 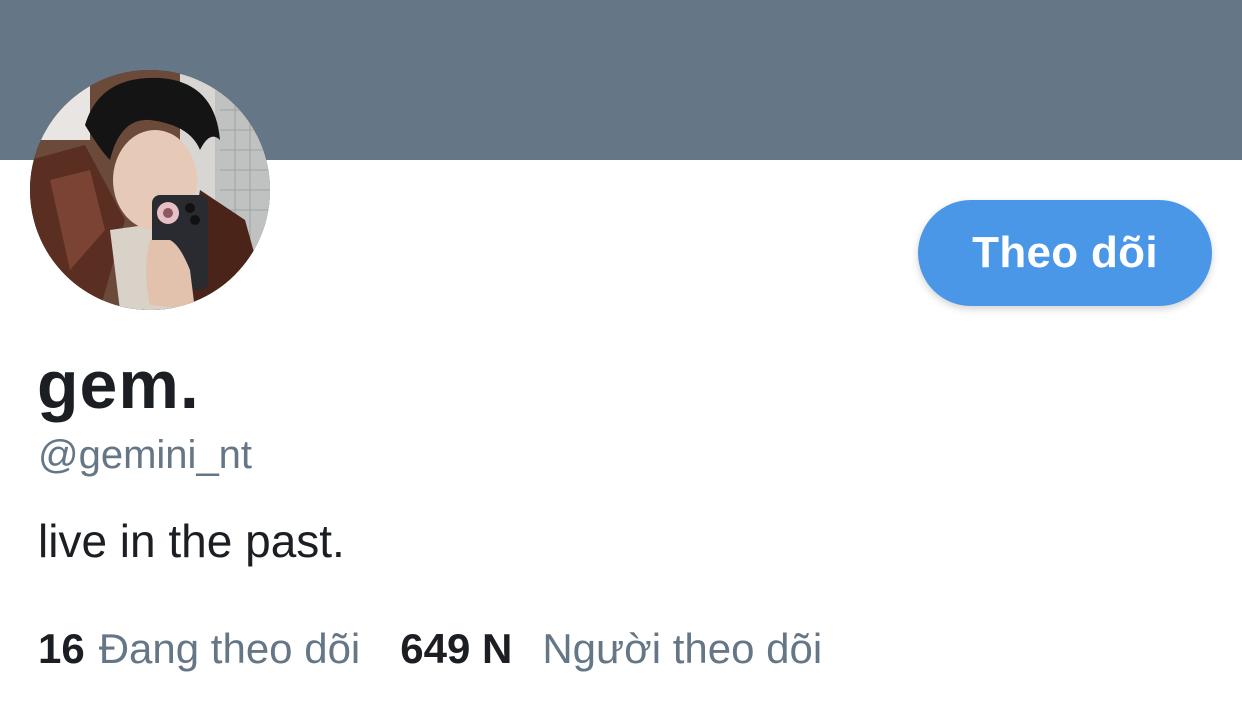 What do you see at coordinates (61, 648) in the screenshot?
I see `following-count: 16` at bounding box center [61, 648].